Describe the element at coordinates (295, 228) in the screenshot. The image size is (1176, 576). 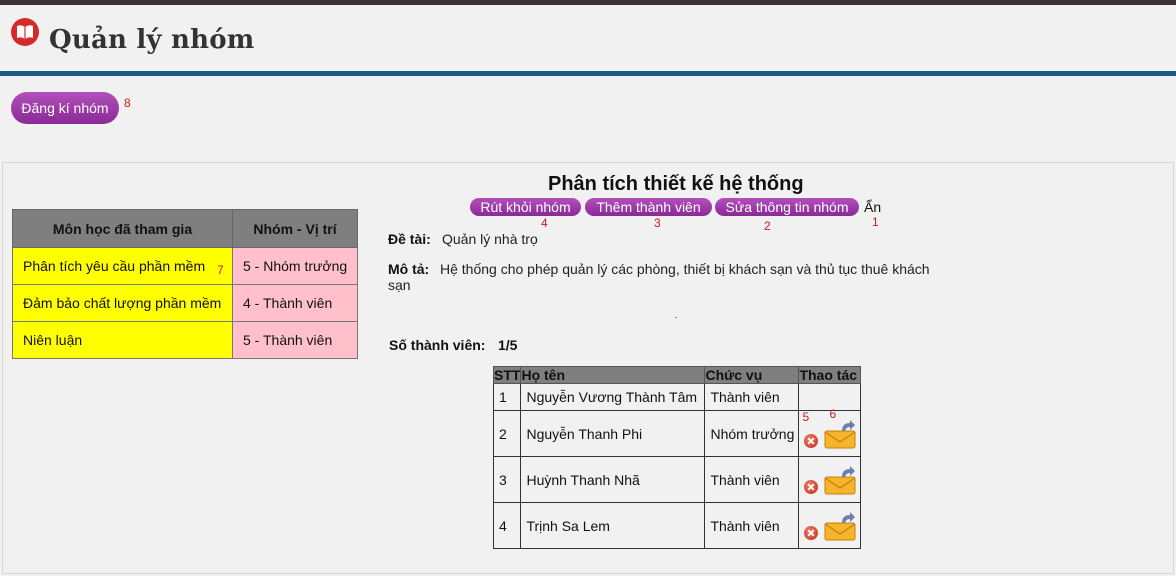
I see `subjects-header-group: Nhóm - Vị trí` at that location.